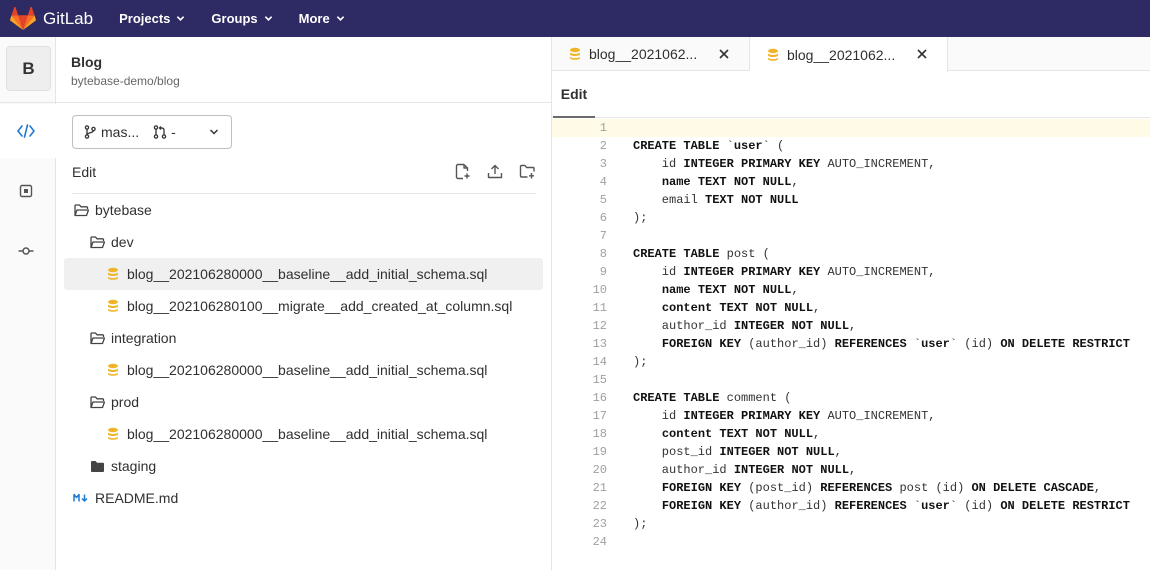 Image resolution: width=1150 pixels, height=570 pixels. Describe the element at coordinates (709, 146) in the screenshot. I see `line-content: CREATE TABLE `user` (` at that location.